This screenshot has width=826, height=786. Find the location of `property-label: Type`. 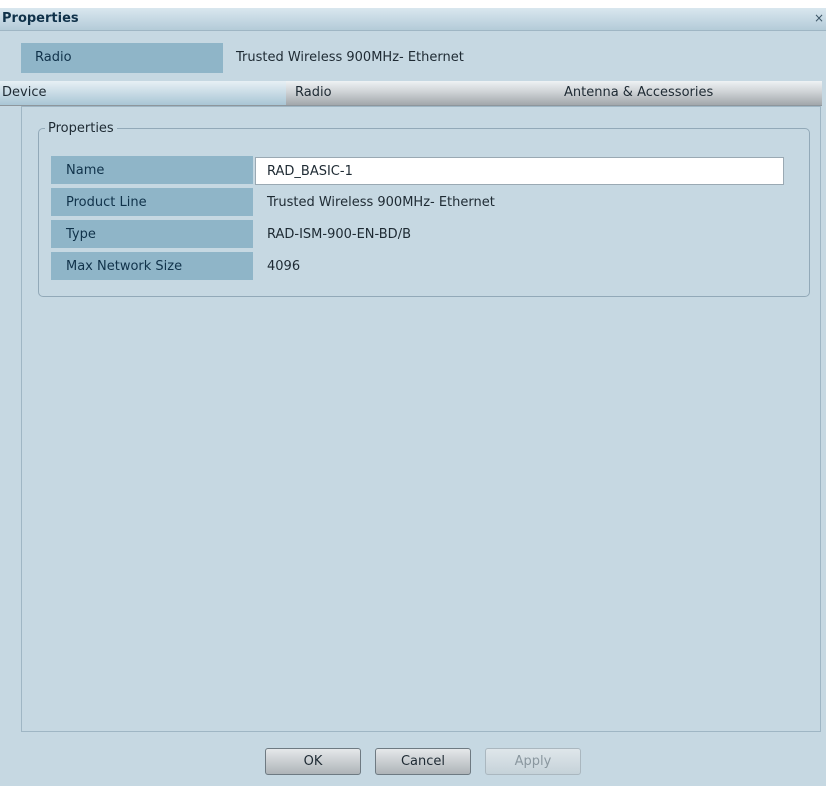

property-label: Type is located at coordinates (152, 235).